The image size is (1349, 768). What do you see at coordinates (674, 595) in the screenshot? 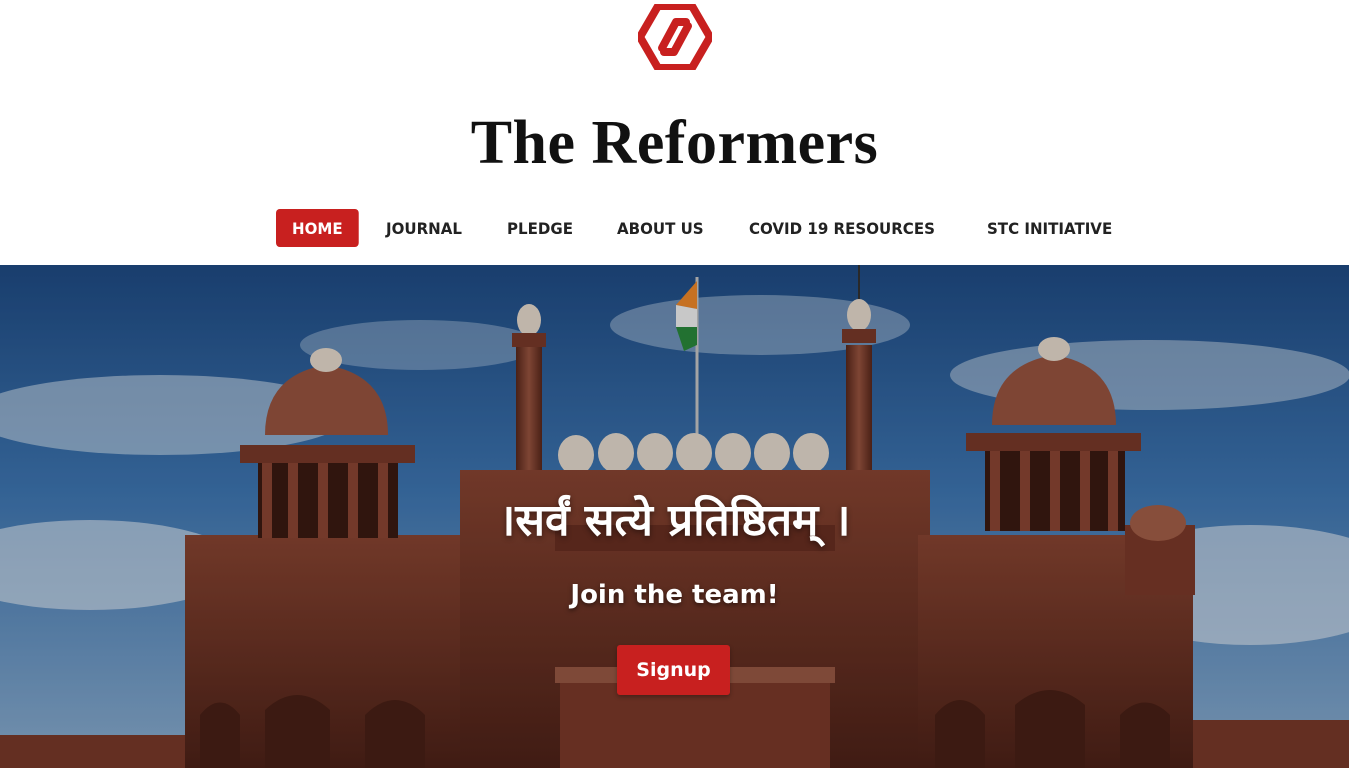
I see `hero-tagline: Join the team!` at bounding box center [674, 595].